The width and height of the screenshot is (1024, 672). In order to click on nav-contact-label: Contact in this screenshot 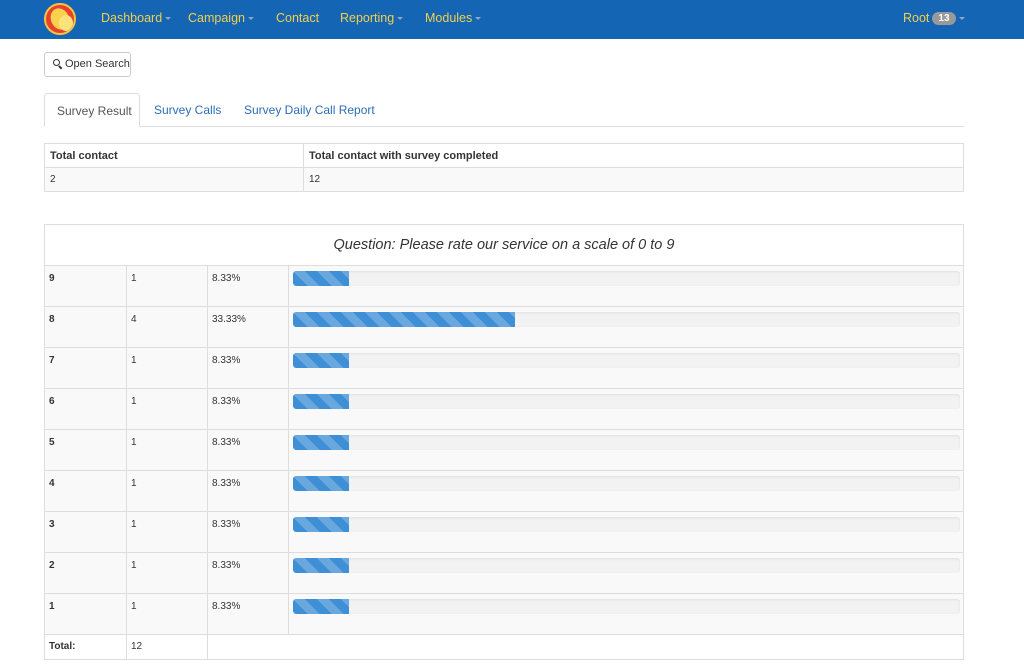, I will do `click(298, 18)`.